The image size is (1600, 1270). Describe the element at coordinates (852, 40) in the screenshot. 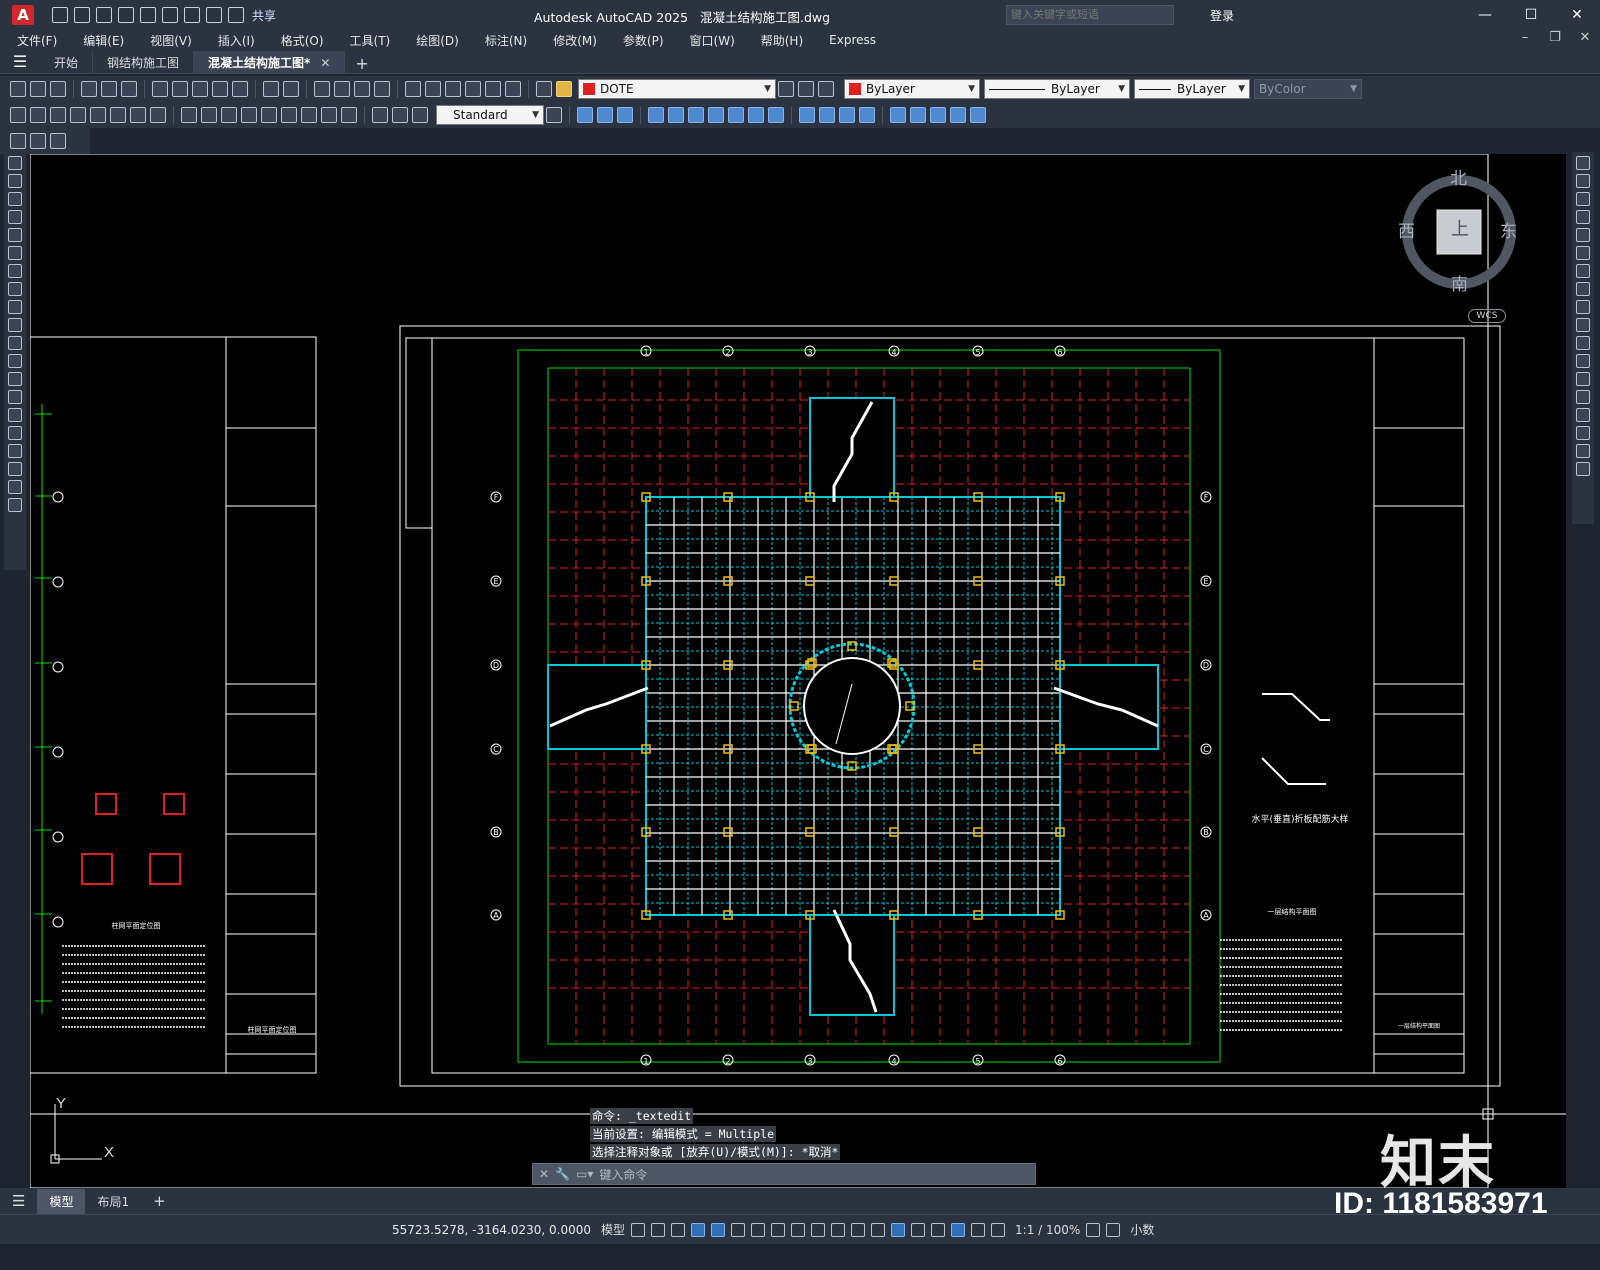

I see `menu-item-12: Express` at that location.